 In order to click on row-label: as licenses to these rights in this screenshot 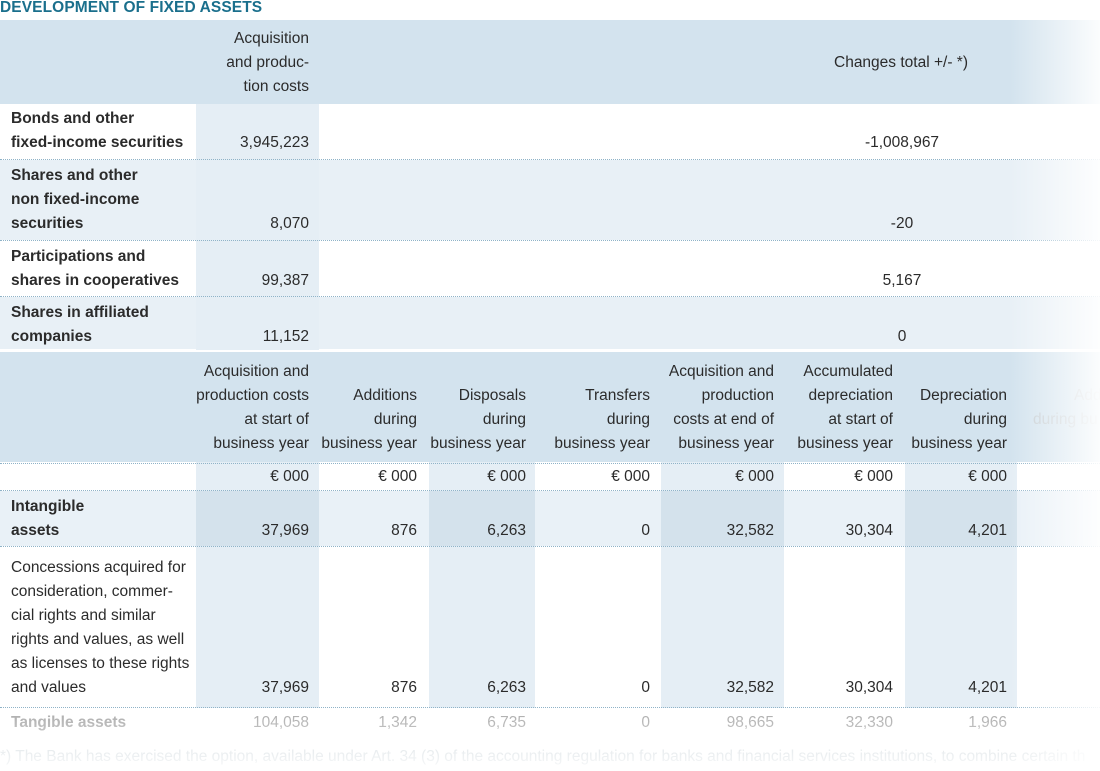, I will do `click(100, 663)`.